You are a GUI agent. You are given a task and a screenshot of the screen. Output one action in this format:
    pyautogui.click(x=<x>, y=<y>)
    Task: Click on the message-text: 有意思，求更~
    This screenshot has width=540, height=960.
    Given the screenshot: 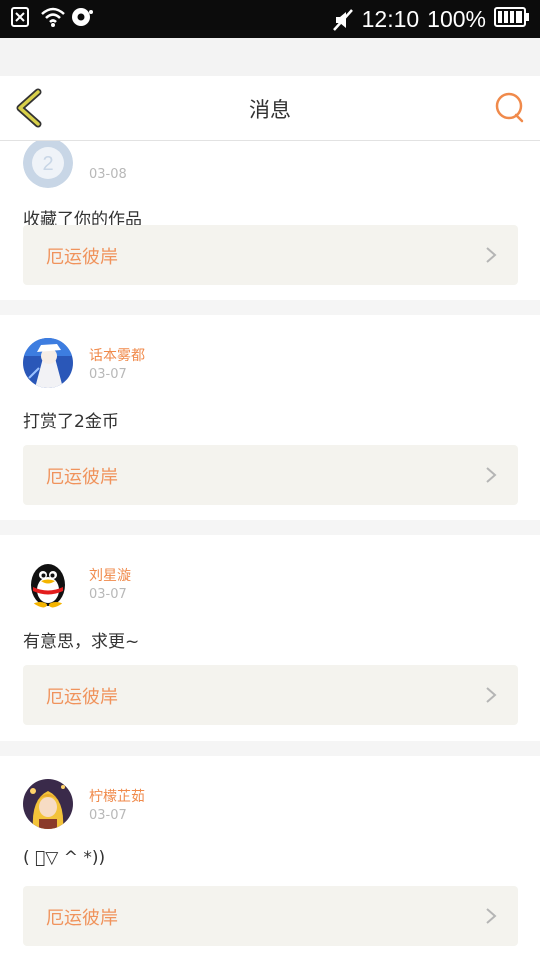 What is the action you would take?
    pyautogui.click(x=81, y=642)
    